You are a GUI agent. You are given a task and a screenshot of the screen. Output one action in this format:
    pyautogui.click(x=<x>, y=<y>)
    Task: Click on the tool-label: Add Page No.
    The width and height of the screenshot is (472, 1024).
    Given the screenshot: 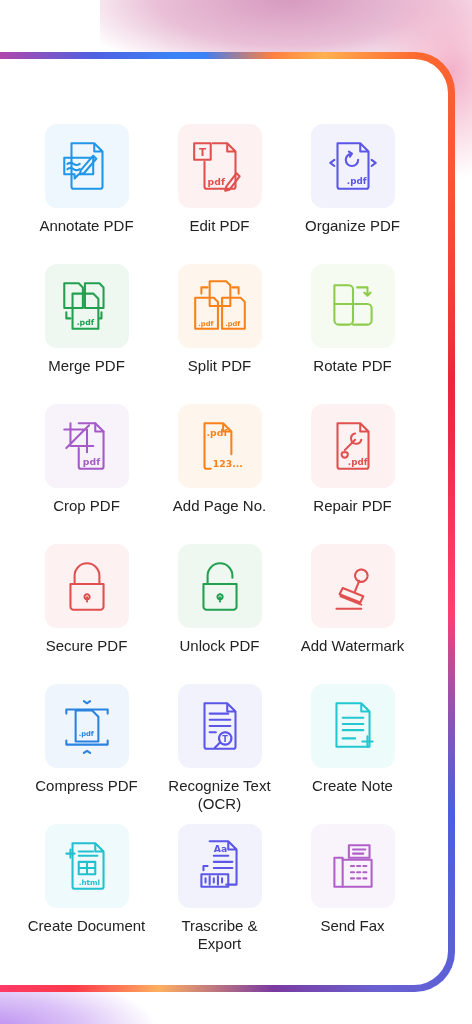 What is the action you would take?
    pyautogui.click(x=219, y=506)
    